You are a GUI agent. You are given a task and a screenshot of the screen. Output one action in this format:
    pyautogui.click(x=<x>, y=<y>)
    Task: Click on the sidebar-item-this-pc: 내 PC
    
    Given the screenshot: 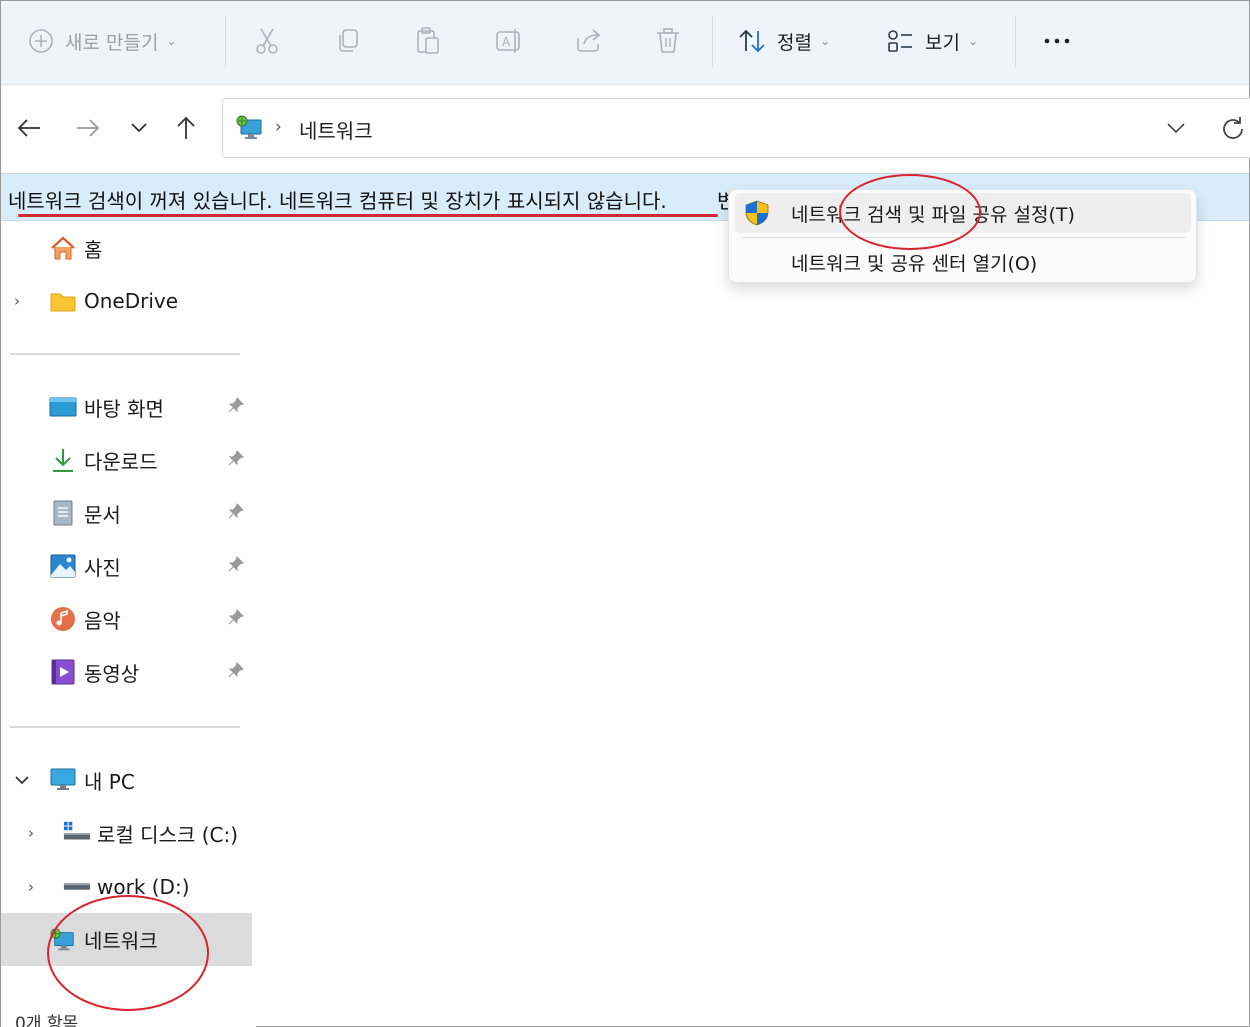 What is the action you would take?
    pyautogui.click(x=128, y=780)
    